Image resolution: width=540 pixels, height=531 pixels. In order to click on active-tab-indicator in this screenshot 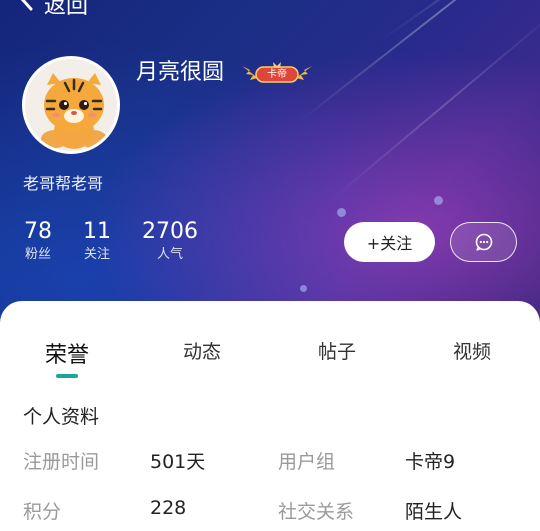, I will do `click(67, 376)`.